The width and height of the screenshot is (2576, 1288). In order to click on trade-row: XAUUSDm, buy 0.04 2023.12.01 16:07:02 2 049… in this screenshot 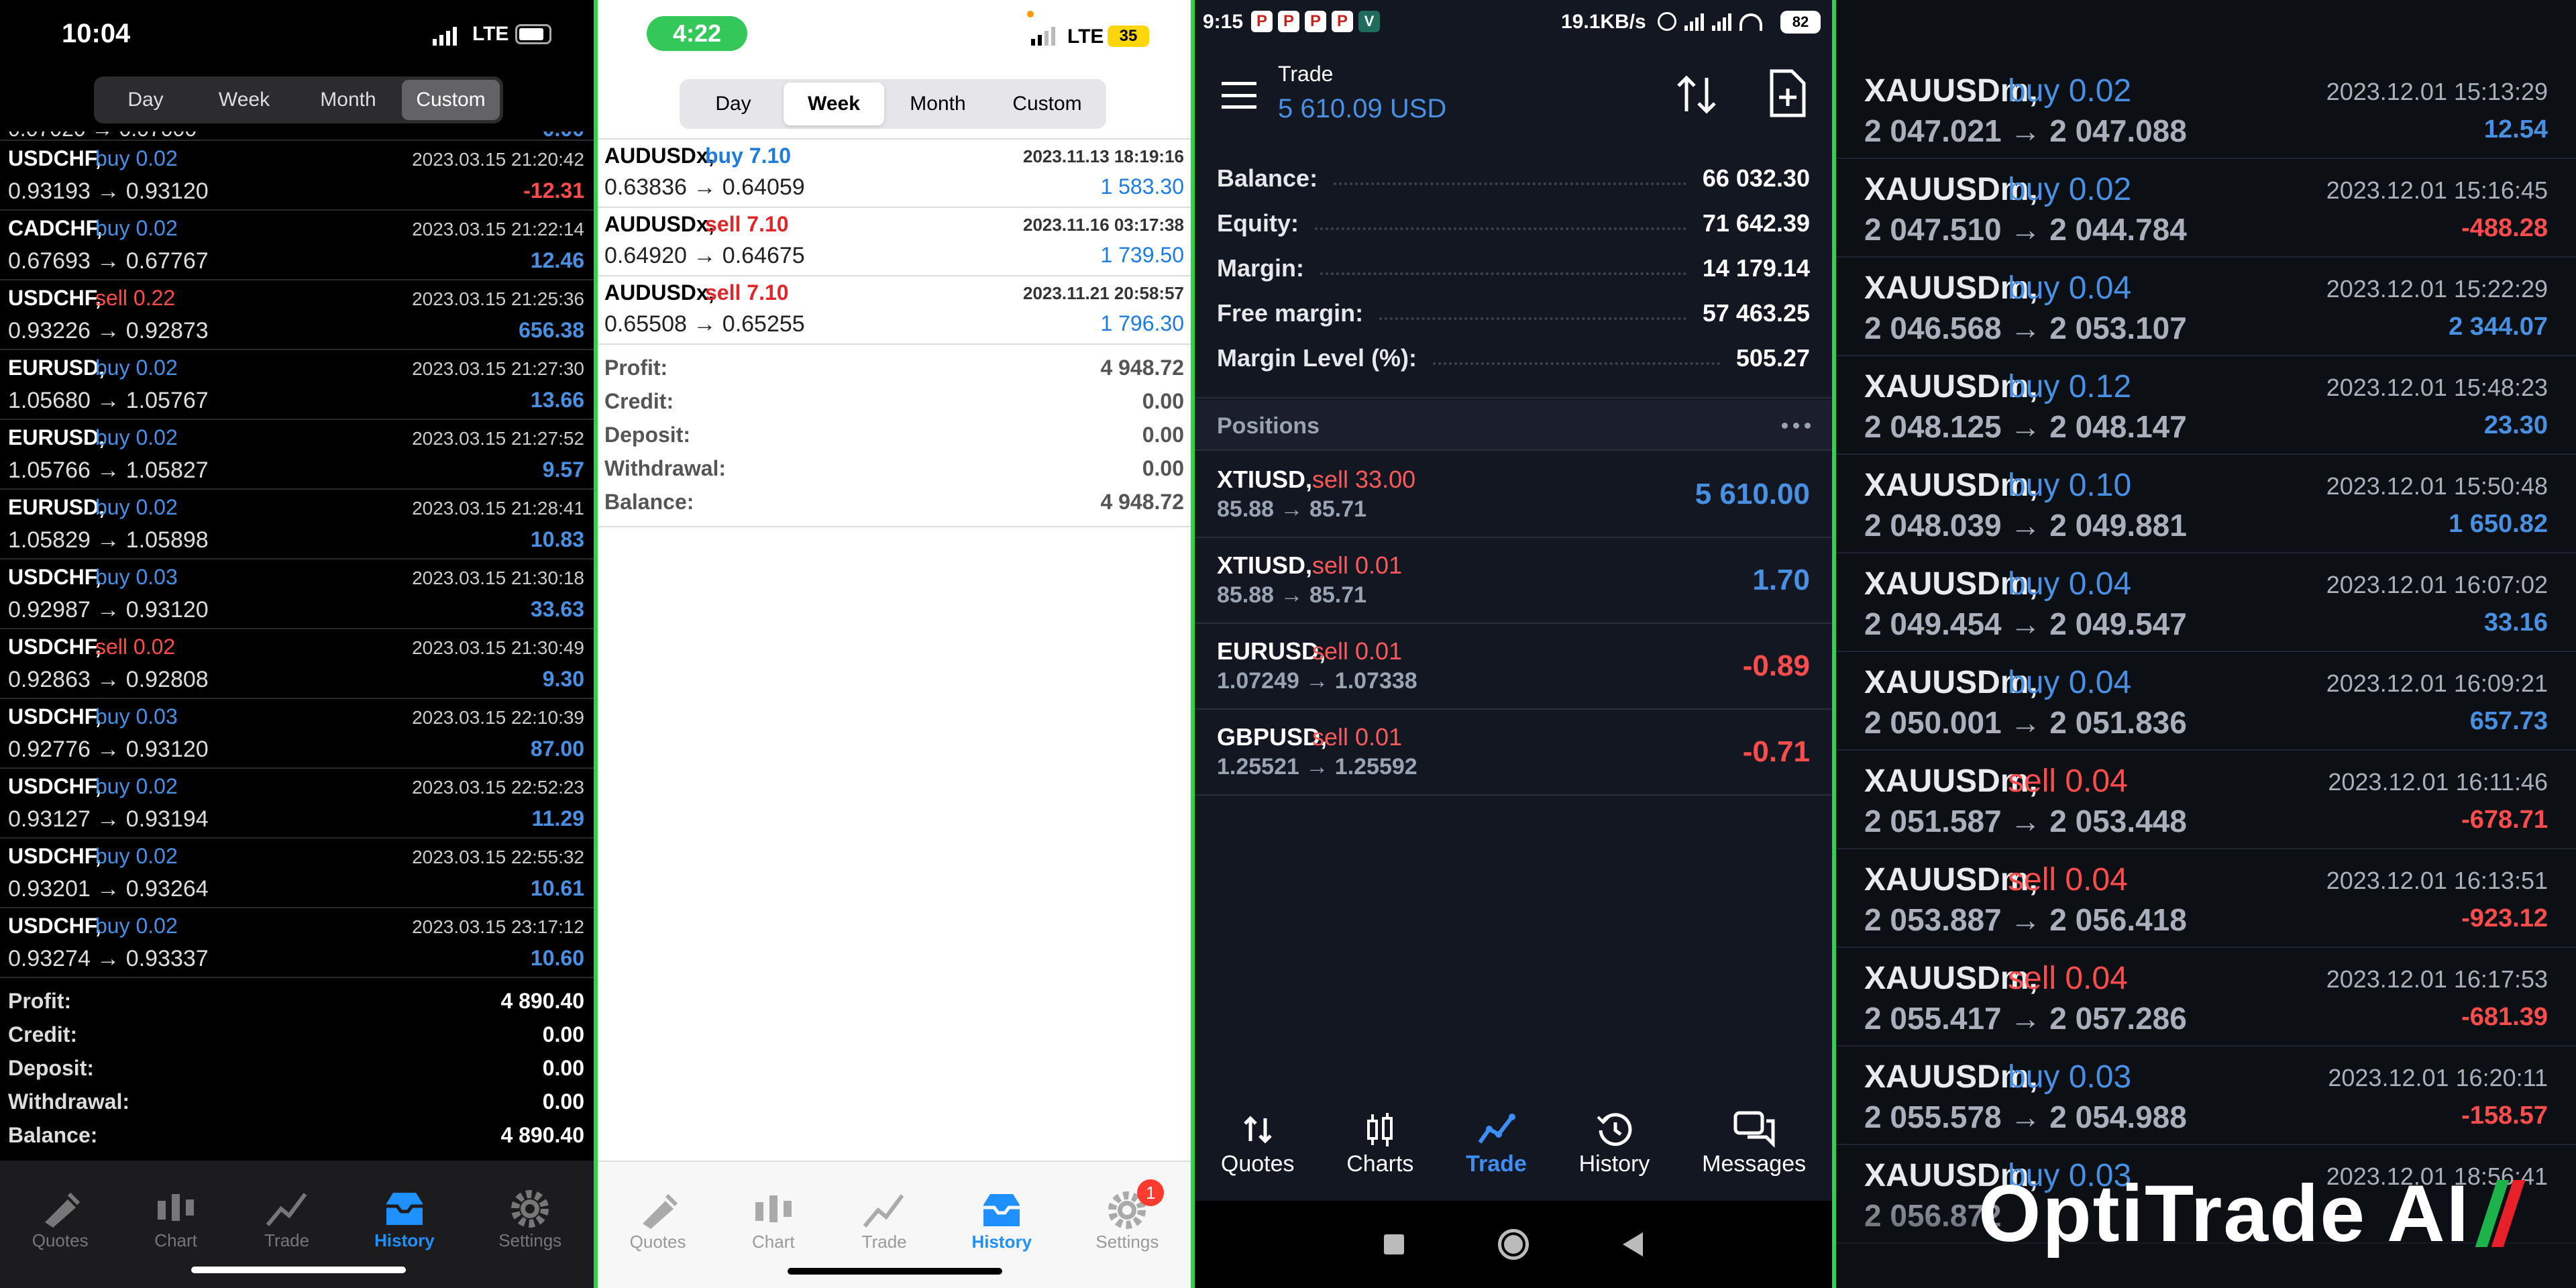, I will do `click(2206, 602)`.